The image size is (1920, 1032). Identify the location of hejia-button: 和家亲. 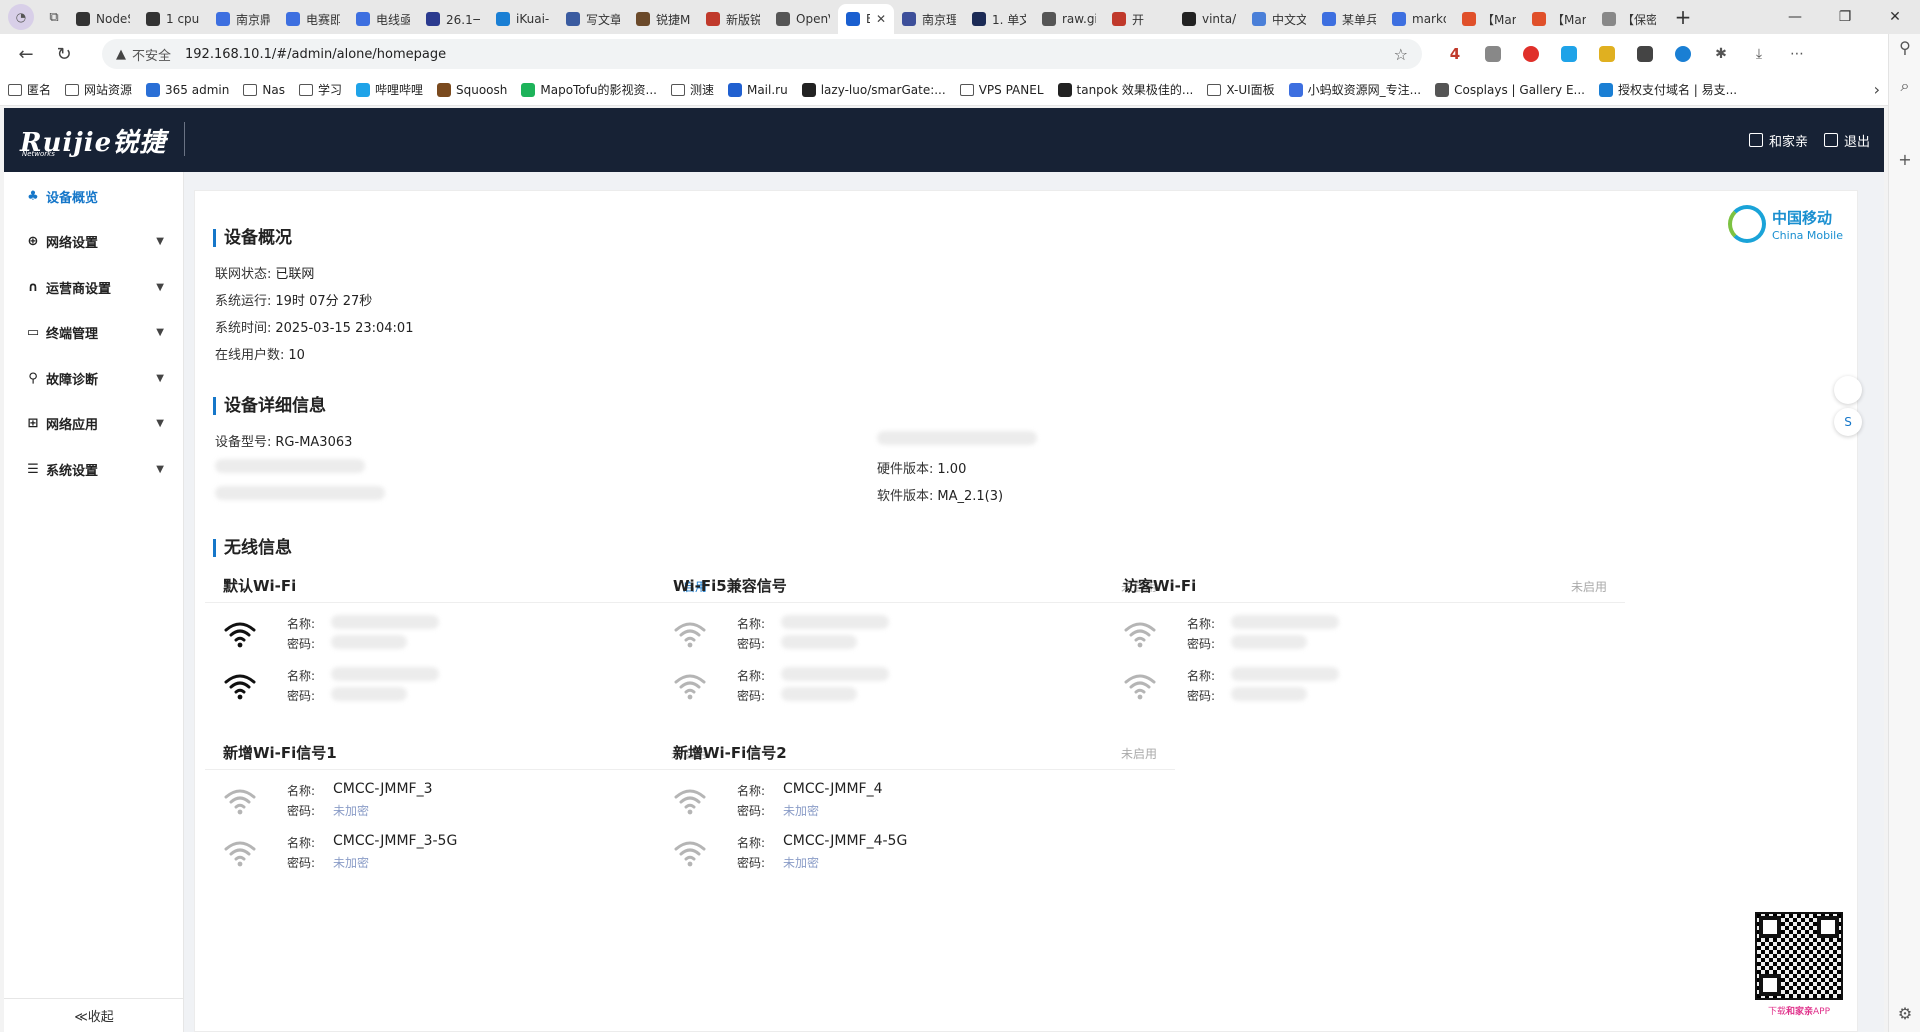
(1778, 140).